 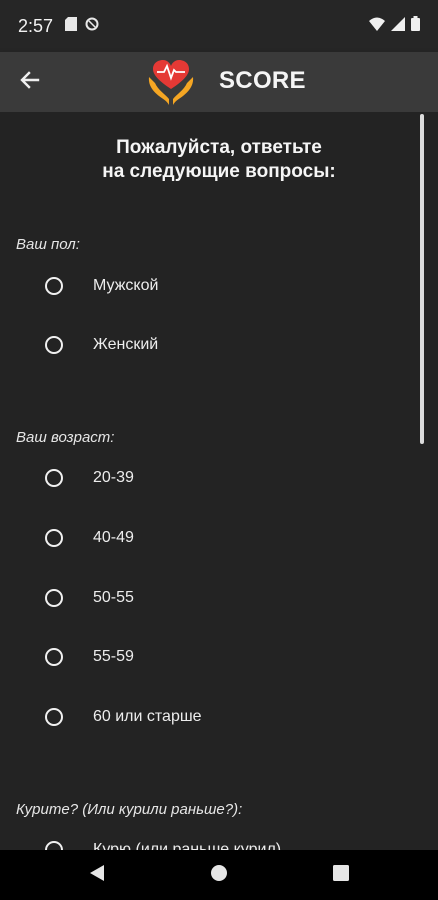 What do you see at coordinates (92, 26) in the screenshot?
I see `data-saver-icon` at bounding box center [92, 26].